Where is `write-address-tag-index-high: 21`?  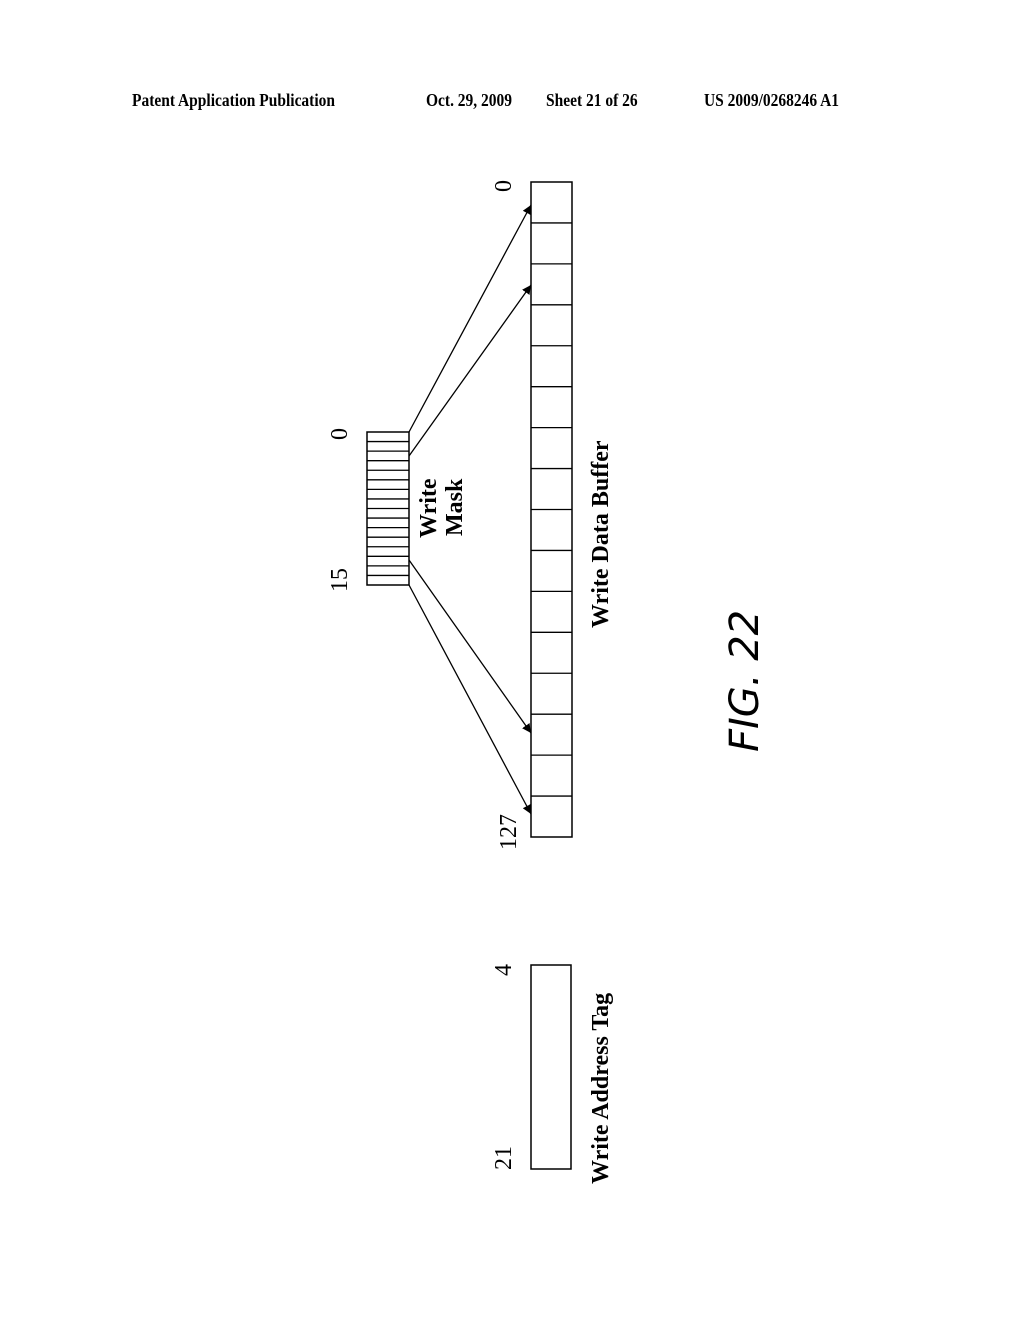 write-address-tag-index-high: 21 is located at coordinates (504, 1158).